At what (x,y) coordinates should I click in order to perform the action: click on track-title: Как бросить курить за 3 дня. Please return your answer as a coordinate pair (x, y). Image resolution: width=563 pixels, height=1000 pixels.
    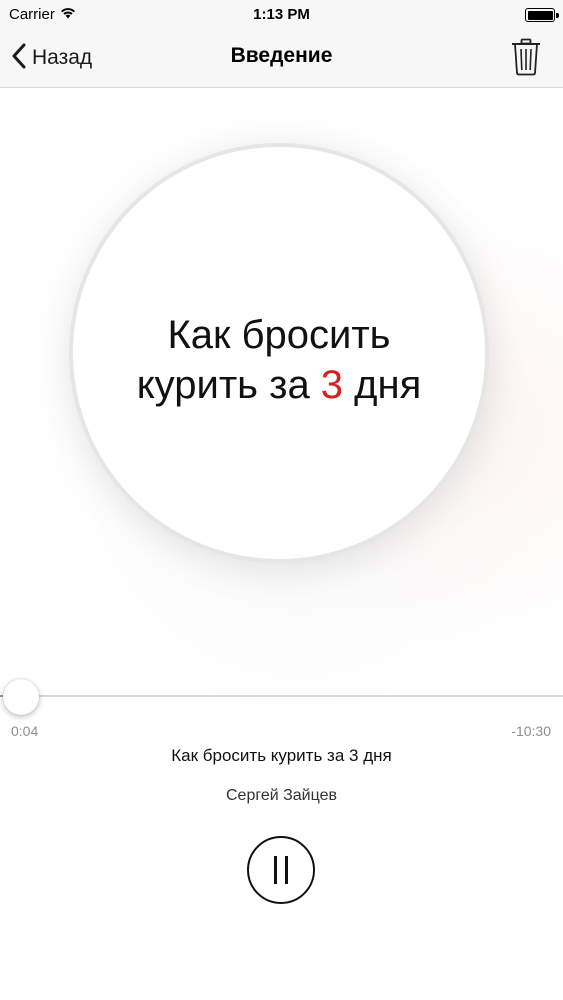
    Looking at the image, I should click on (281, 755).